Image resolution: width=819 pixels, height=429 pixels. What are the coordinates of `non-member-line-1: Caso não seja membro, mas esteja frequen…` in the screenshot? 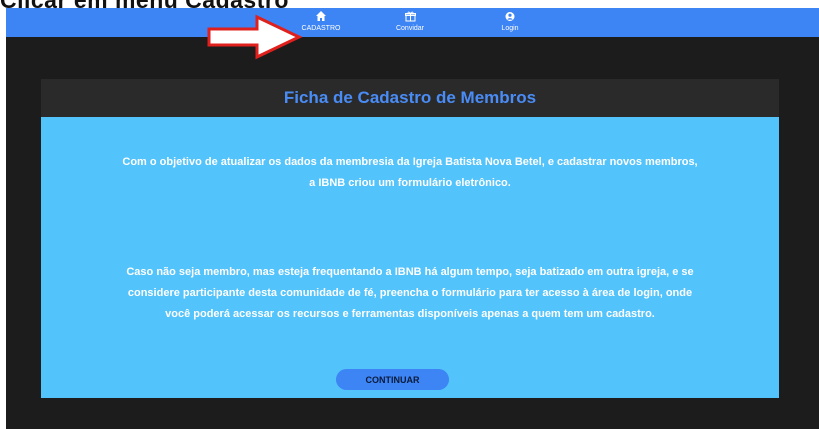 It's located at (410, 272).